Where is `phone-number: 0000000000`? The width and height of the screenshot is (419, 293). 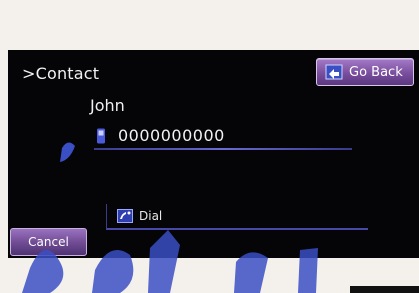
phone-number: 0000000000 is located at coordinates (171, 135).